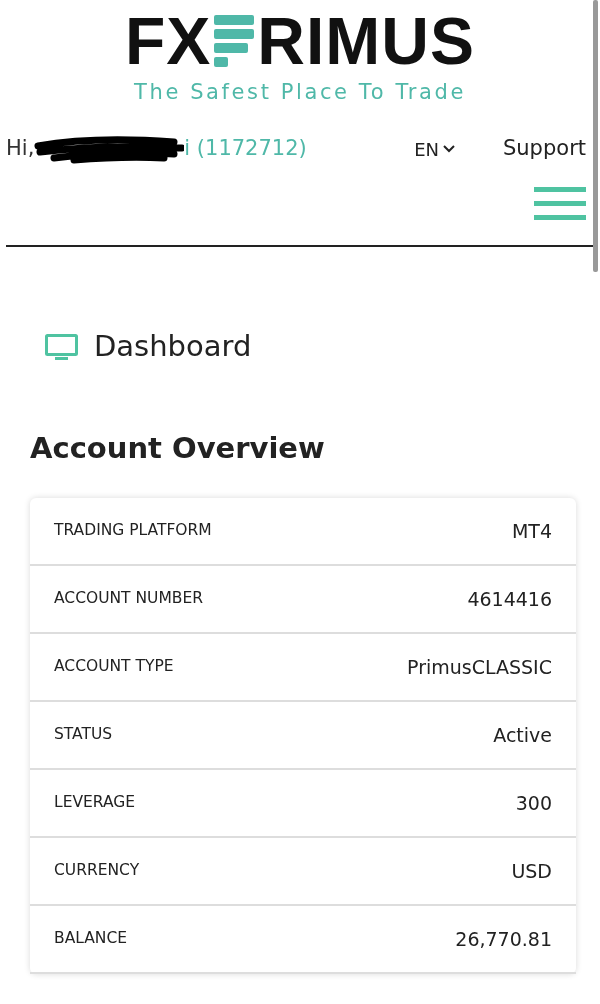 The height and width of the screenshot is (1004, 600). I want to click on field-value: MT4, so click(531, 531).